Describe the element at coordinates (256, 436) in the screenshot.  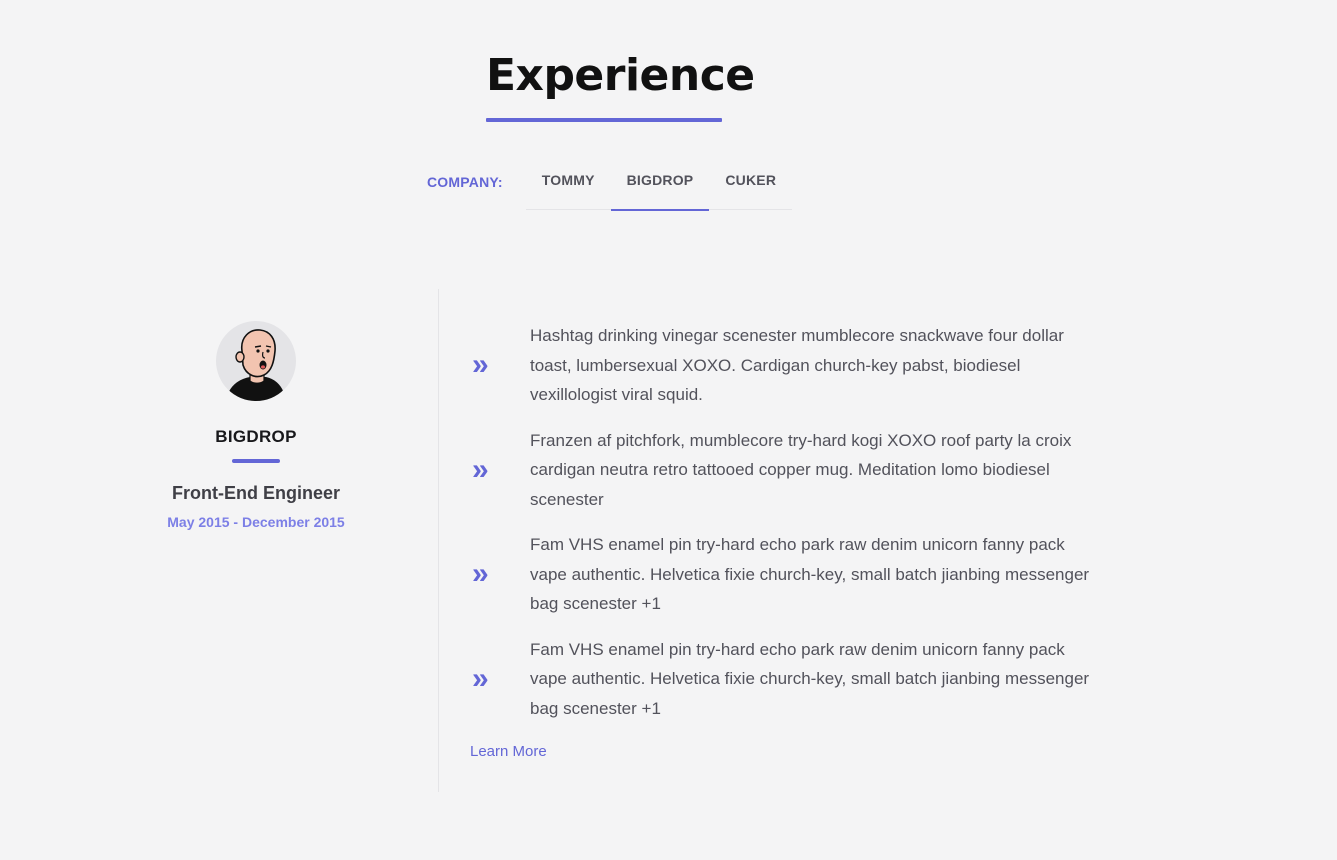
I see `profile-company-name: BIGDROP` at that location.